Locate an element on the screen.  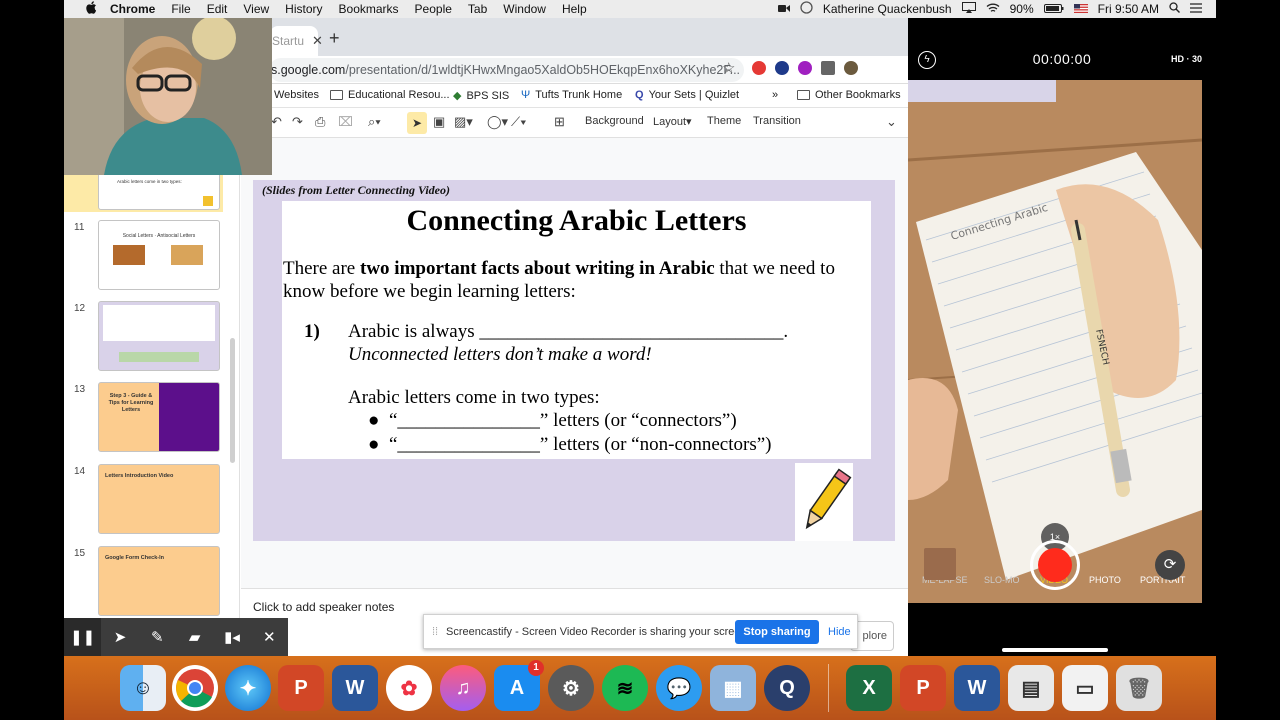
stop-sharing-button: Stop sharing is located at coordinates (777, 632).